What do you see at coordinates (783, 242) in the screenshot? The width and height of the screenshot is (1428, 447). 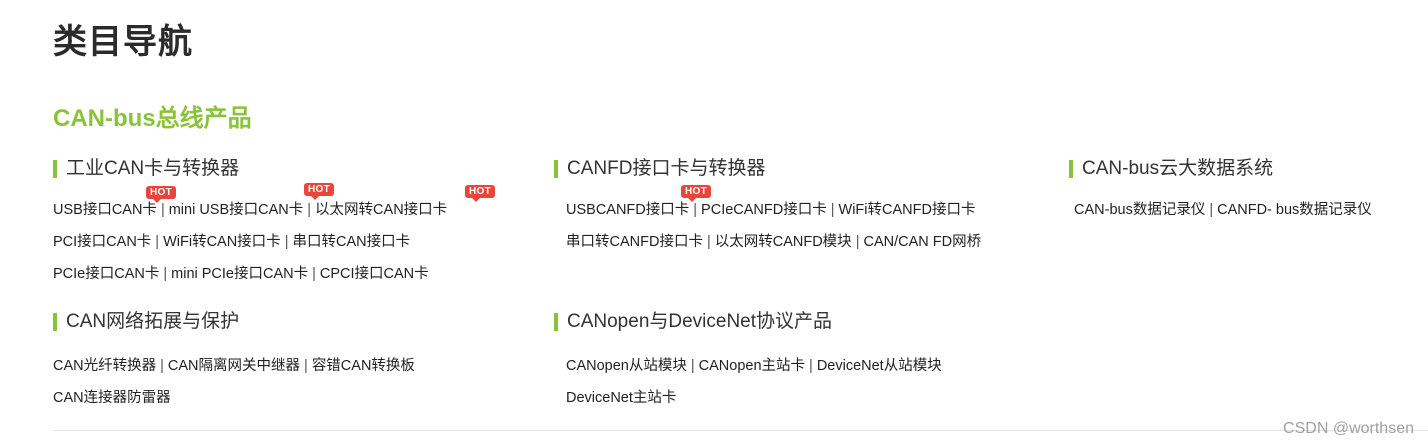 I see `link-ethernet-canfd: 以太网转CANFD模块` at bounding box center [783, 242].